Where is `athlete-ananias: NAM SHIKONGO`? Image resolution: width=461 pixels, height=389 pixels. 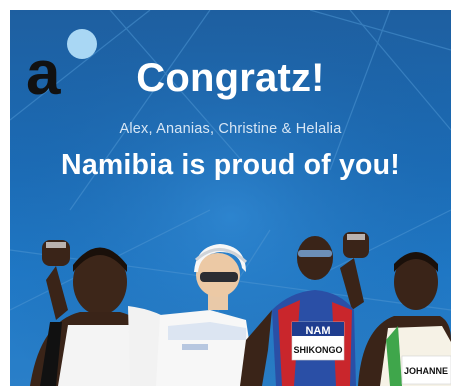 athlete-ananias: NAM SHIKONGO is located at coordinates (304, 309).